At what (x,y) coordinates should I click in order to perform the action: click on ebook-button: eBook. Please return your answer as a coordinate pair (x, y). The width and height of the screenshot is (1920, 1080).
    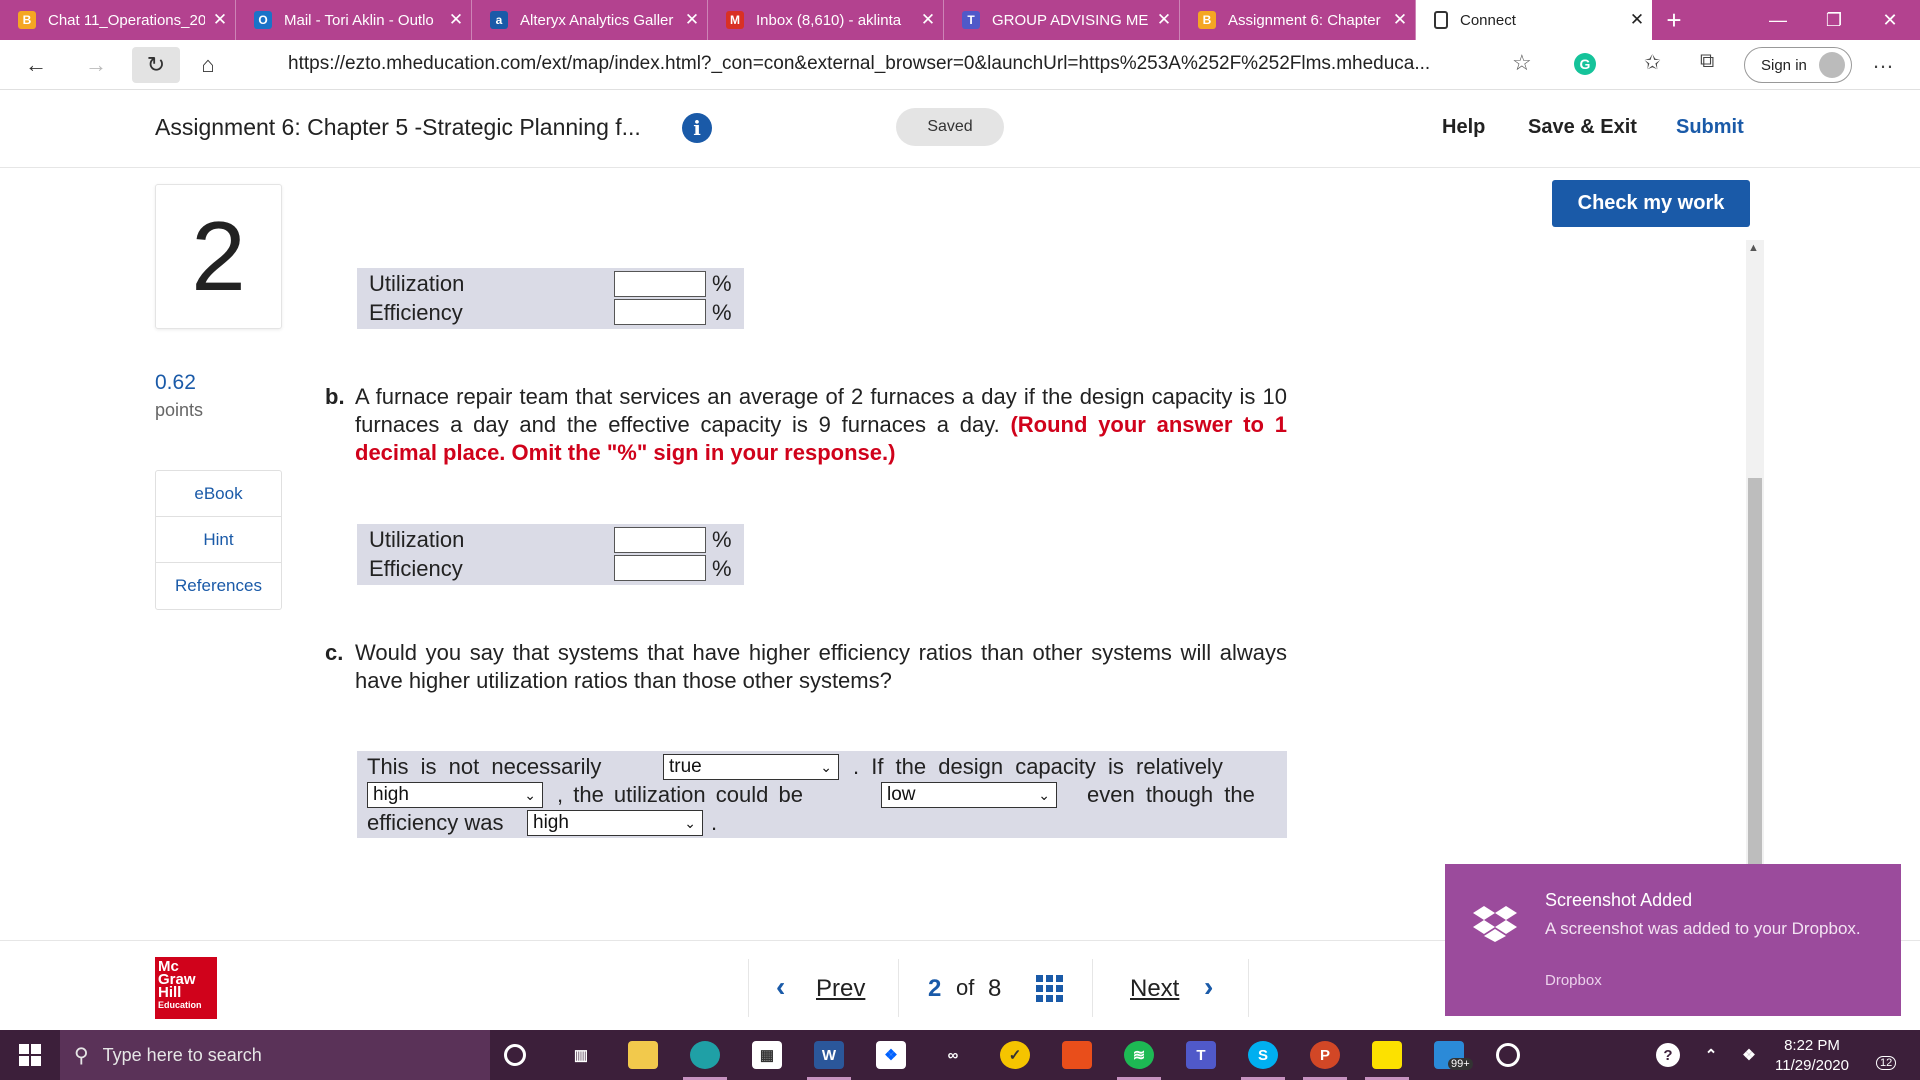
    Looking at the image, I should click on (218, 494).